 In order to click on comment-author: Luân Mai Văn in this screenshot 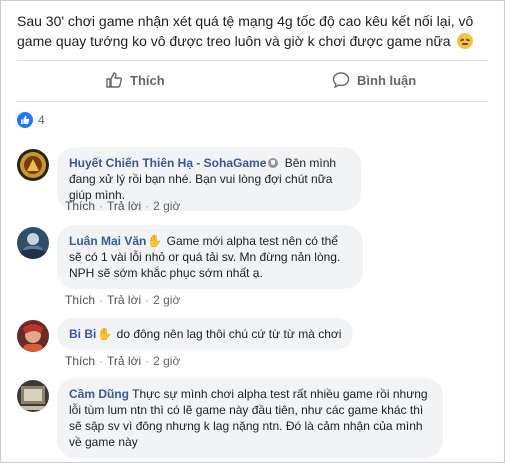, I will do `click(107, 241)`.